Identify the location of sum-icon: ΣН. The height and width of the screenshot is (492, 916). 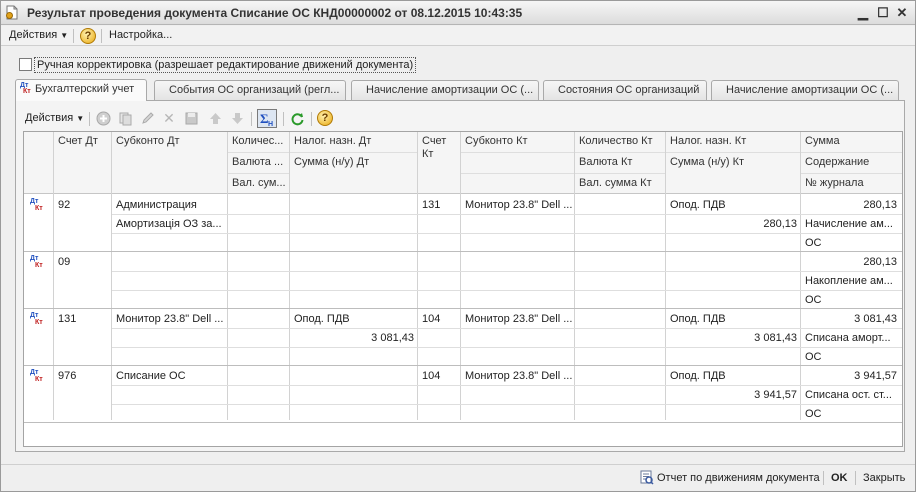
(267, 118).